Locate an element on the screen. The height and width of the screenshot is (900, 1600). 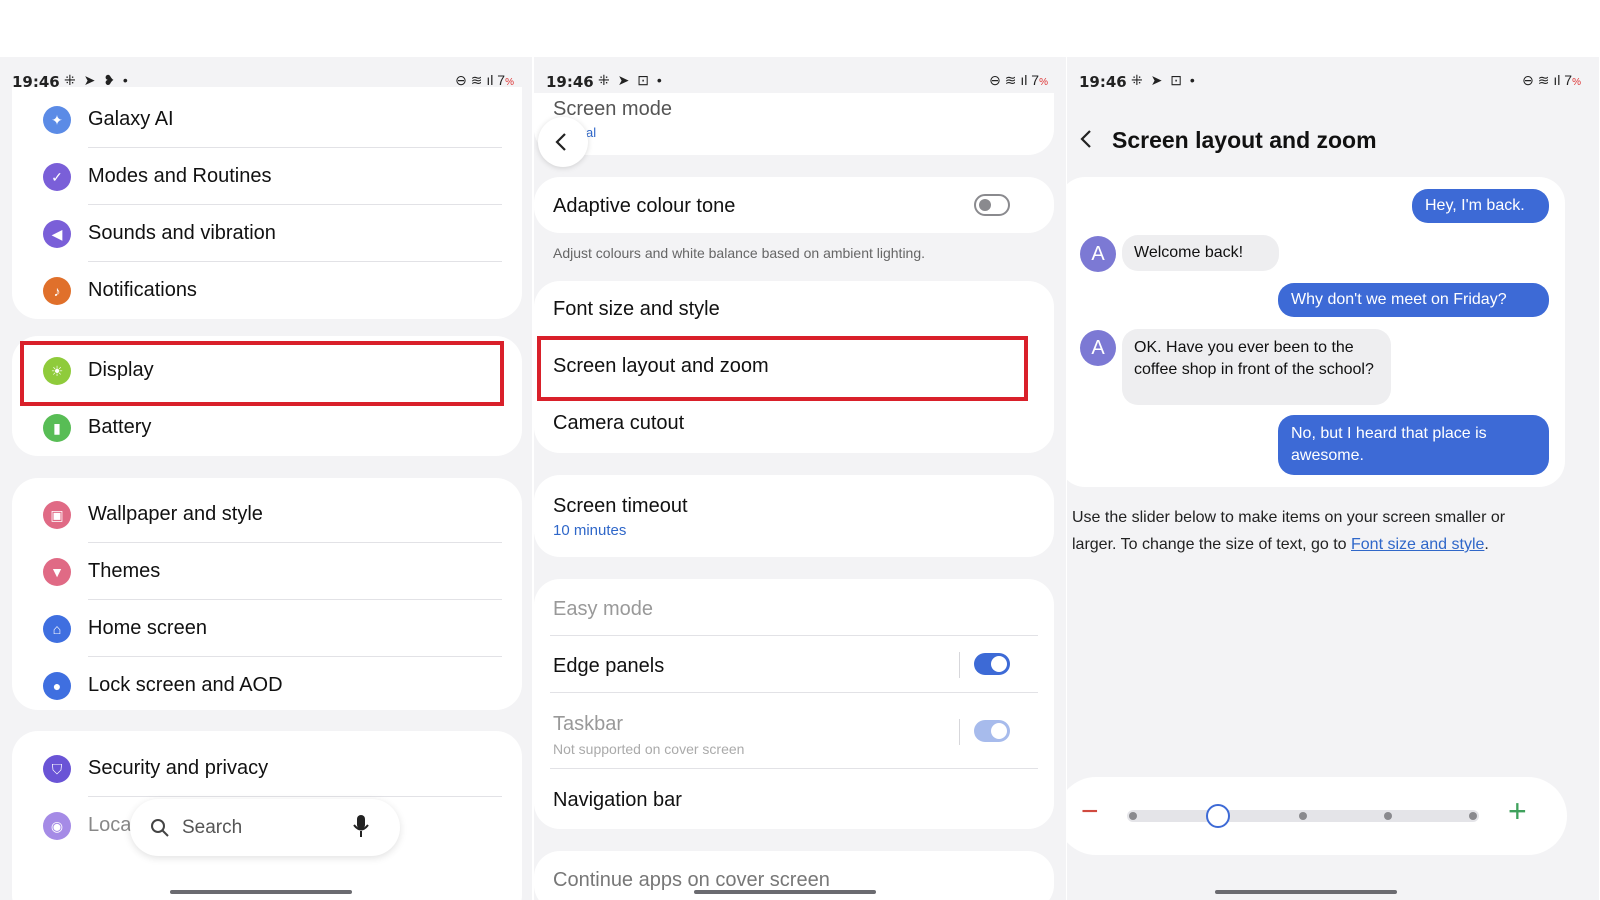
screen-timeout-value: 10 minutes is located at coordinates (590, 530).